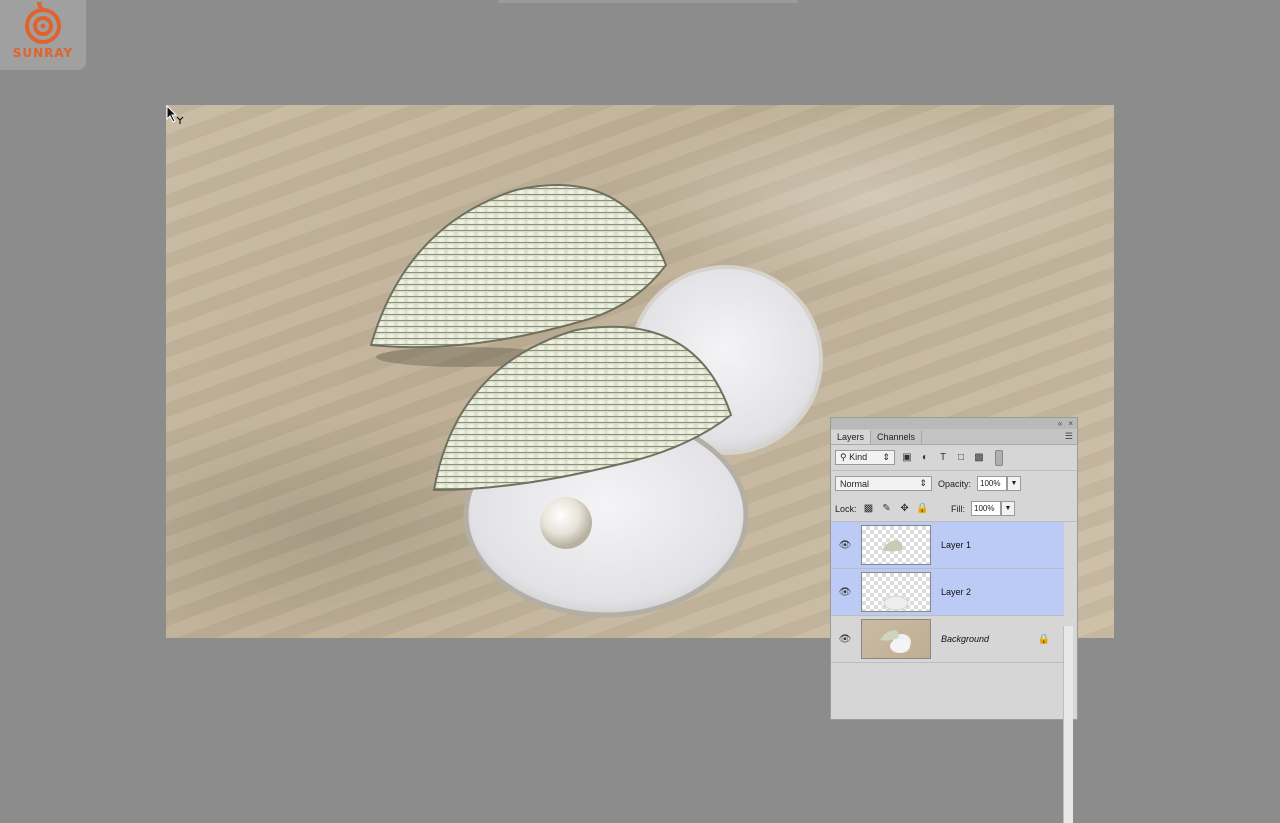  What do you see at coordinates (887, 509) in the screenshot?
I see `lock-image-brush-icon: ✎` at bounding box center [887, 509].